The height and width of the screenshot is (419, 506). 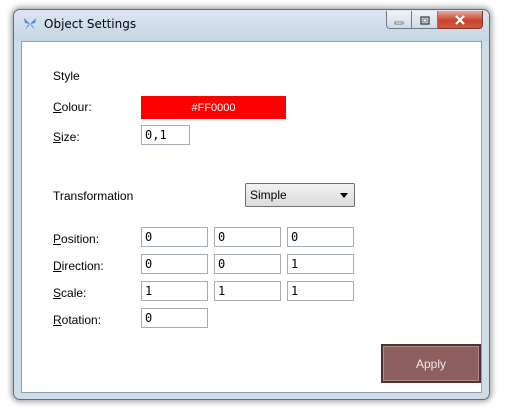 What do you see at coordinates (90, 24) in the screenshot?
I see `window-title: Object Settings` at bounding box center [90, 24].